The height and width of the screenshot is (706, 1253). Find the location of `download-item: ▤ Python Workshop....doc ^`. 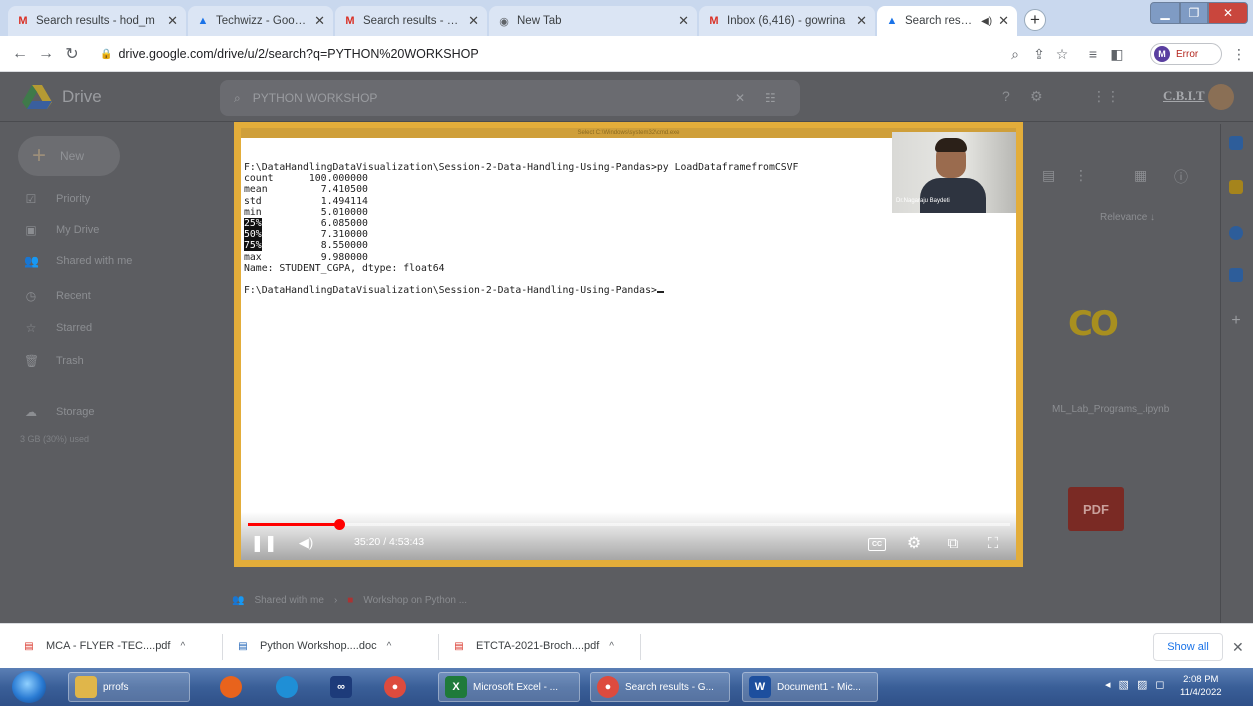

download-item: ▤ Python Workshop....doc ^ is located at coordinates (313, 646).